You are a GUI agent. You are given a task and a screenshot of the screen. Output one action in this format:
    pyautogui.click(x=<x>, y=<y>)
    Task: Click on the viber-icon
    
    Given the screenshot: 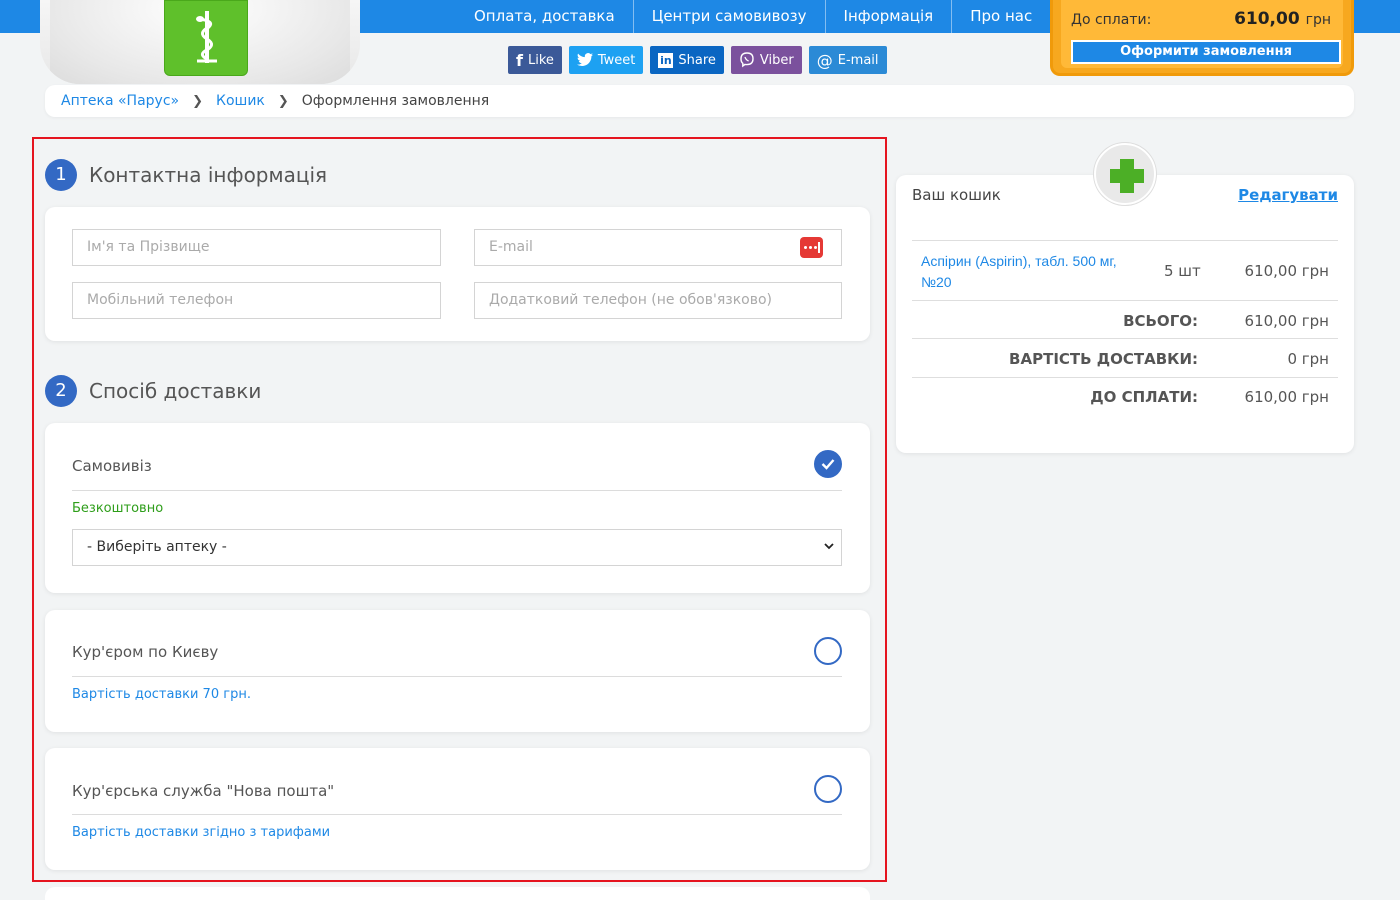 What is the action you would take?
    pyautogui.click(x=747, y=60)
    